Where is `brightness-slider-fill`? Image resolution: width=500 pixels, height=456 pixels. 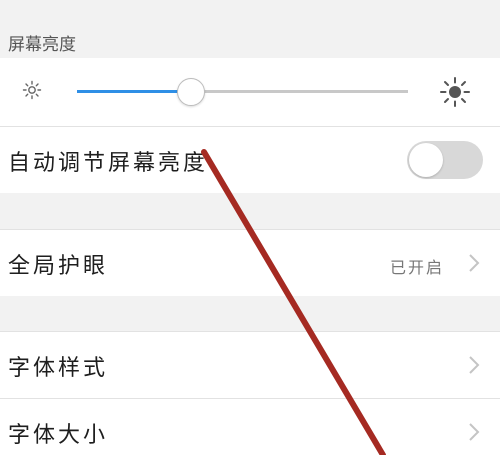
brightness-slider-fill is located at coordinates (133, 91).